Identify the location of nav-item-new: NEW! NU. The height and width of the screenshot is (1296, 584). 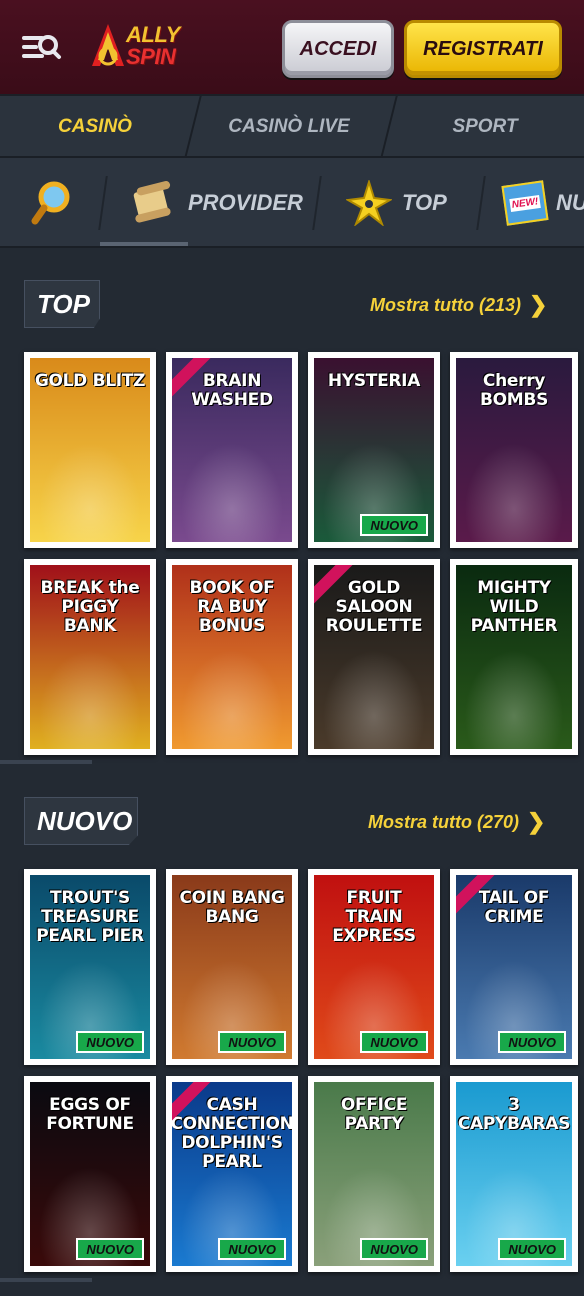
(542, 202).